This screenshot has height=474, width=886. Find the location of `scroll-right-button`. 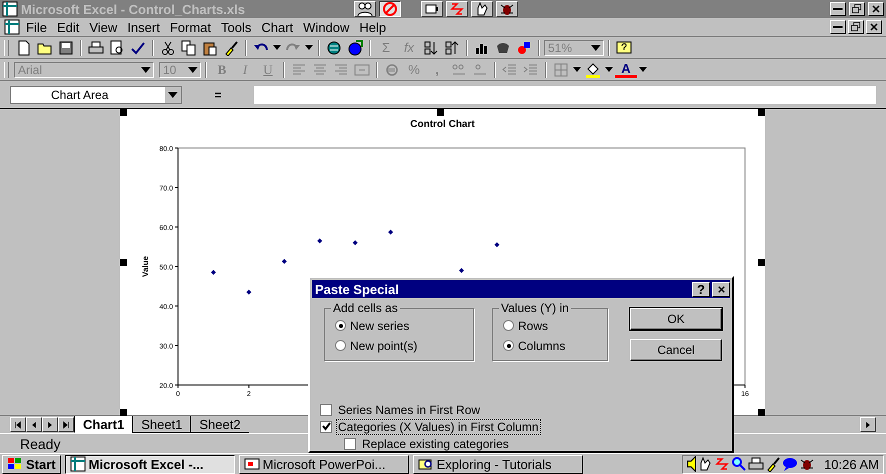

scroll-right-button is located at coordinates (868, 424).